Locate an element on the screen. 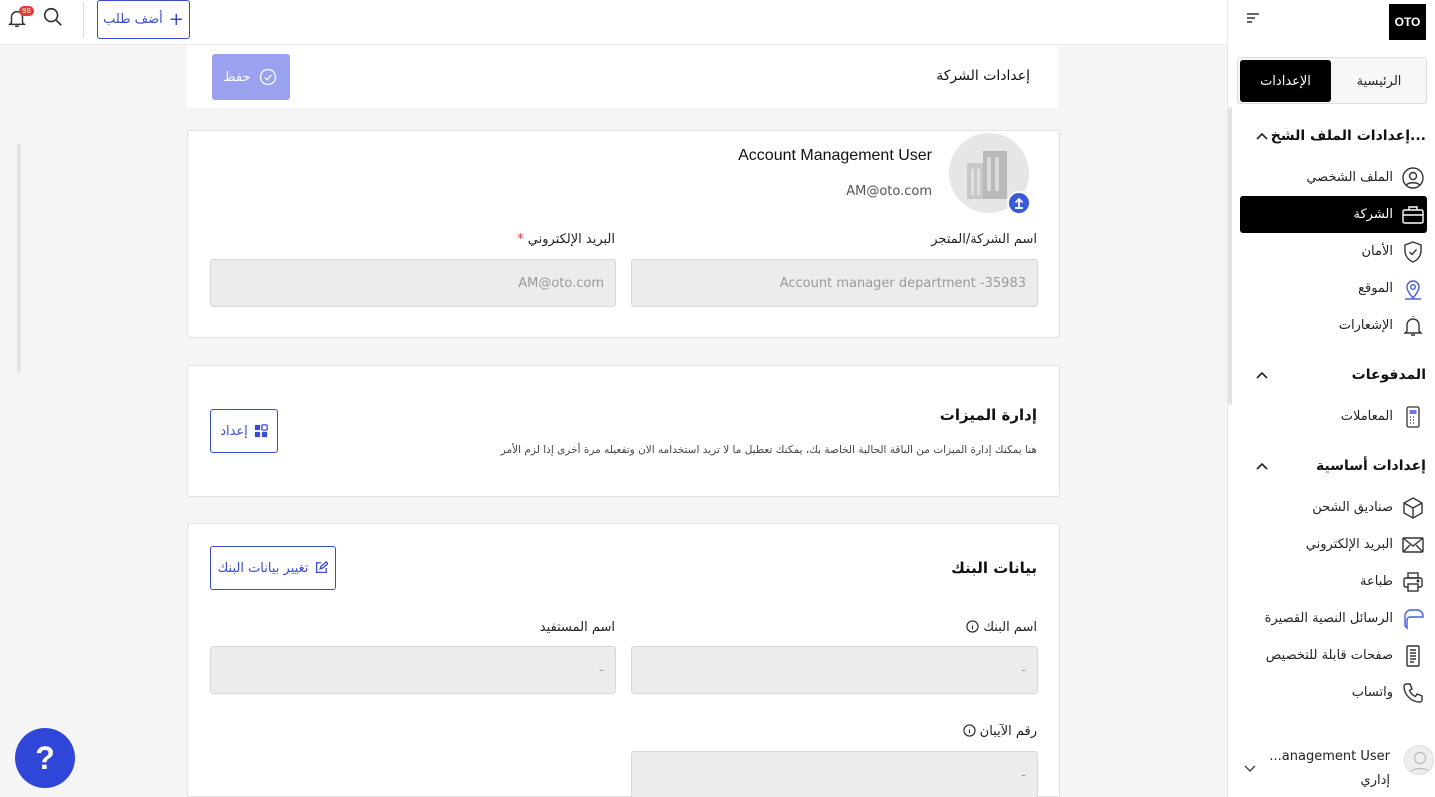  sidebar-item-print: طباعة is located at coordinates (1333, 581).